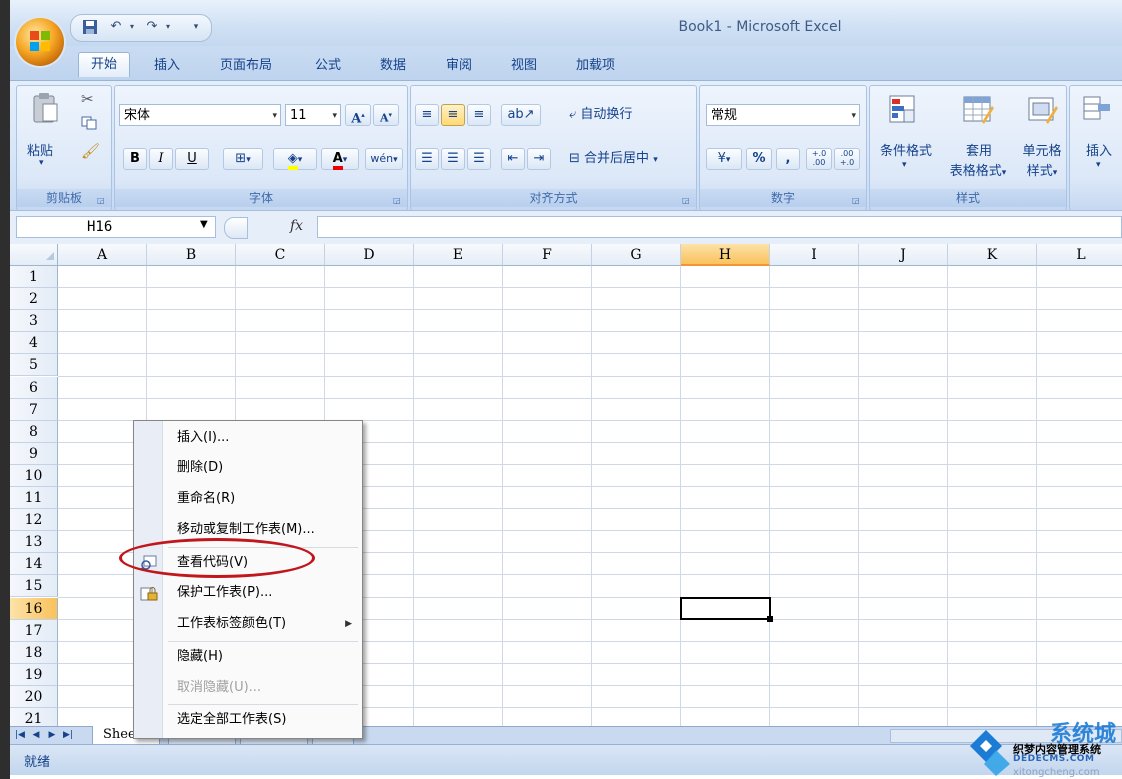  I want to click on paste-icon, so click(46, 107).